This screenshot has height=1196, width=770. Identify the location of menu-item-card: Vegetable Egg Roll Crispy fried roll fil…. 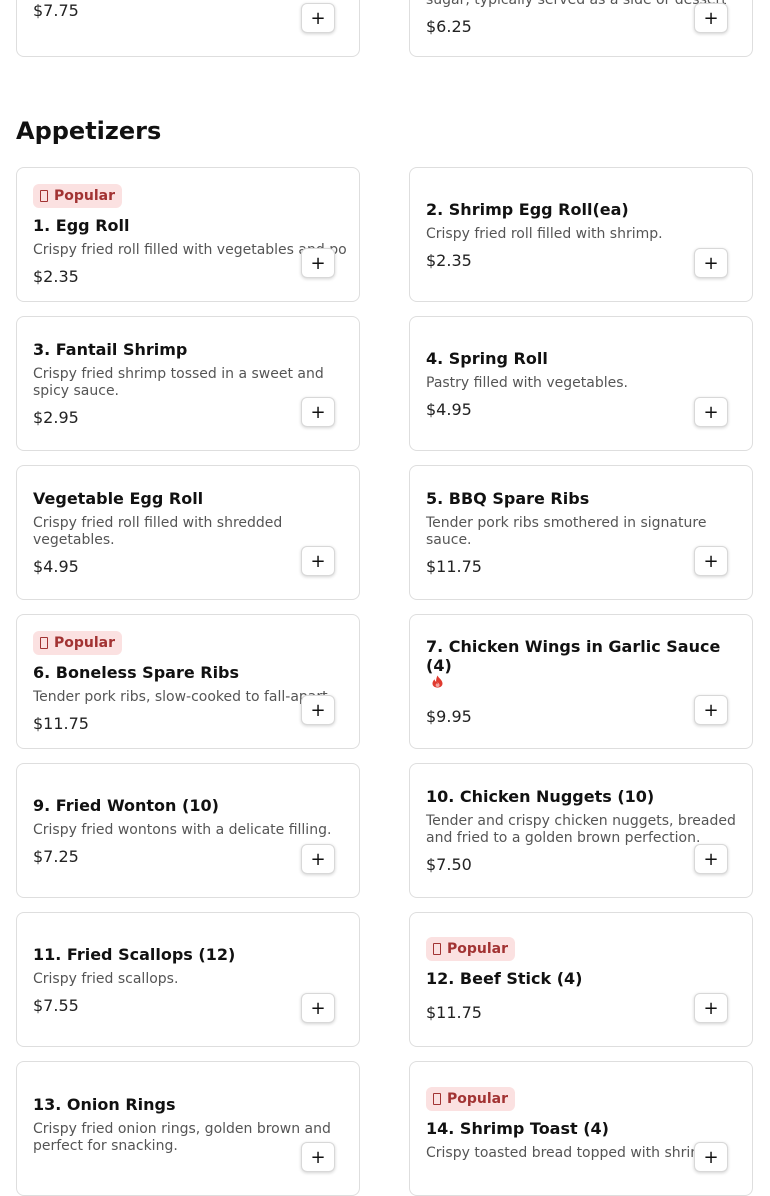
(188, 532).